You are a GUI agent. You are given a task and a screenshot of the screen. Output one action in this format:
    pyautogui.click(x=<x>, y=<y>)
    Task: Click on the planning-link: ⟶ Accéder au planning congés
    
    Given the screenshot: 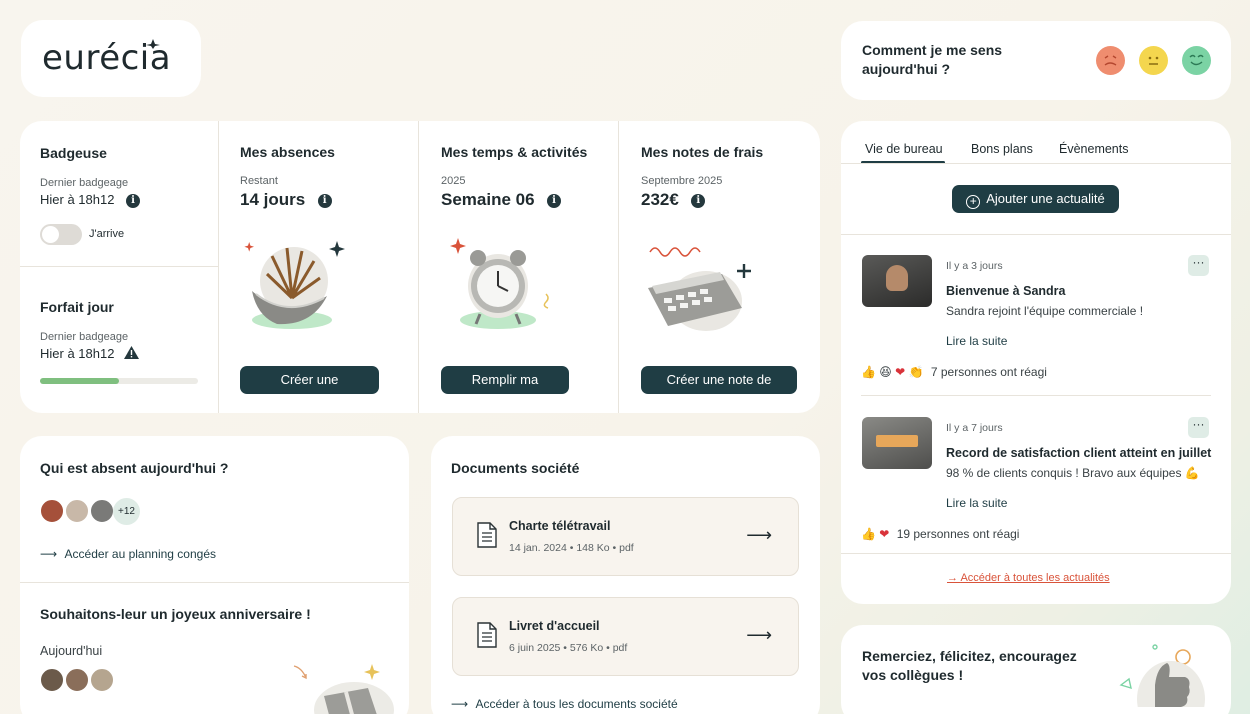 What is the action you would take?
    pyautogui.click(x=128, y=554)
    